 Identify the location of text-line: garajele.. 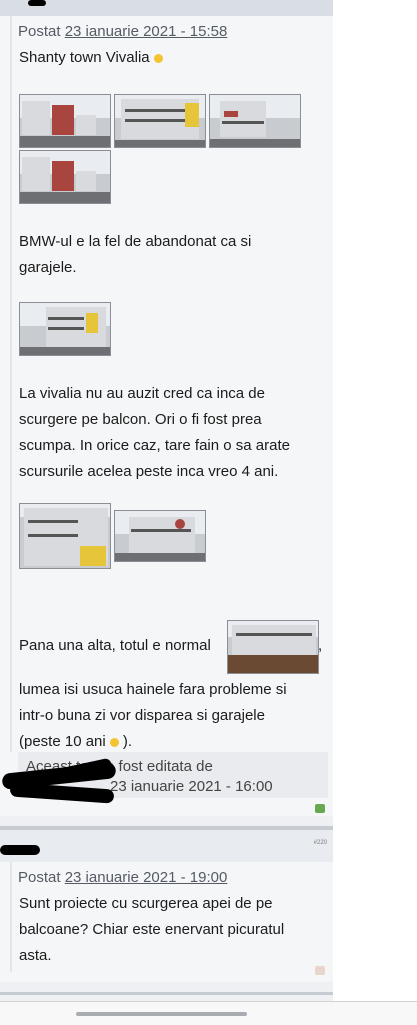
(48, 267).